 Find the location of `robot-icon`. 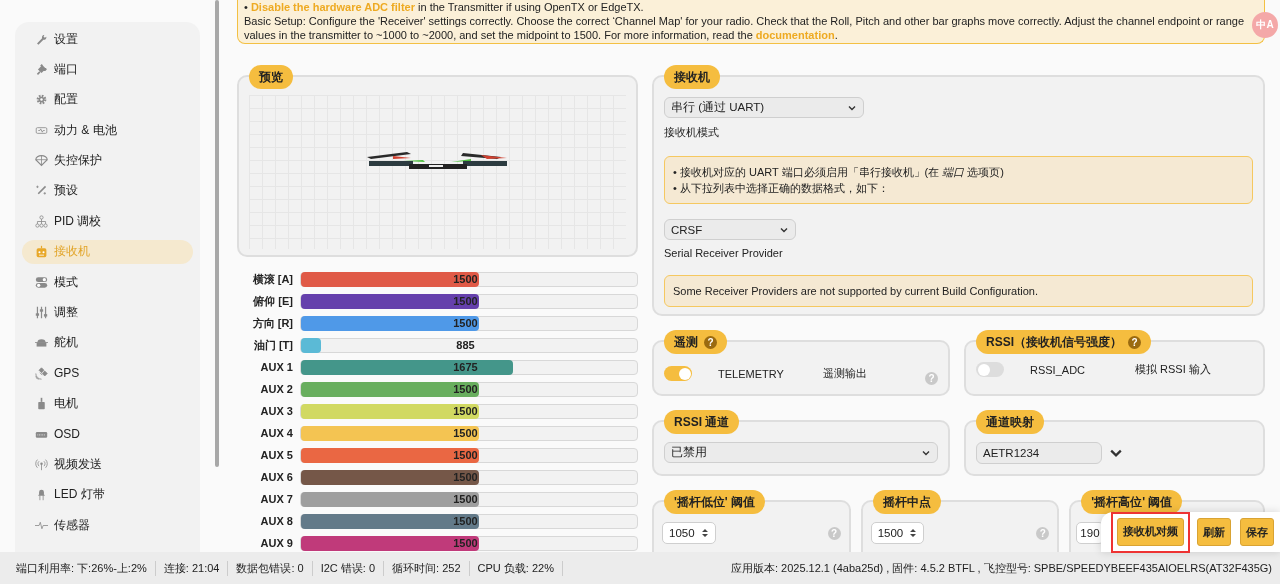

robot-icon is located at coordinates (41, 252).